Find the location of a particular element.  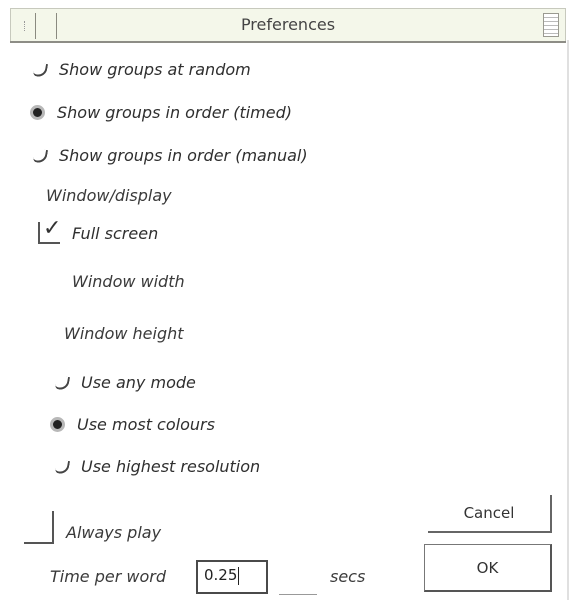

radio-label: Use highest resolution is located at coordinates (171, 466).